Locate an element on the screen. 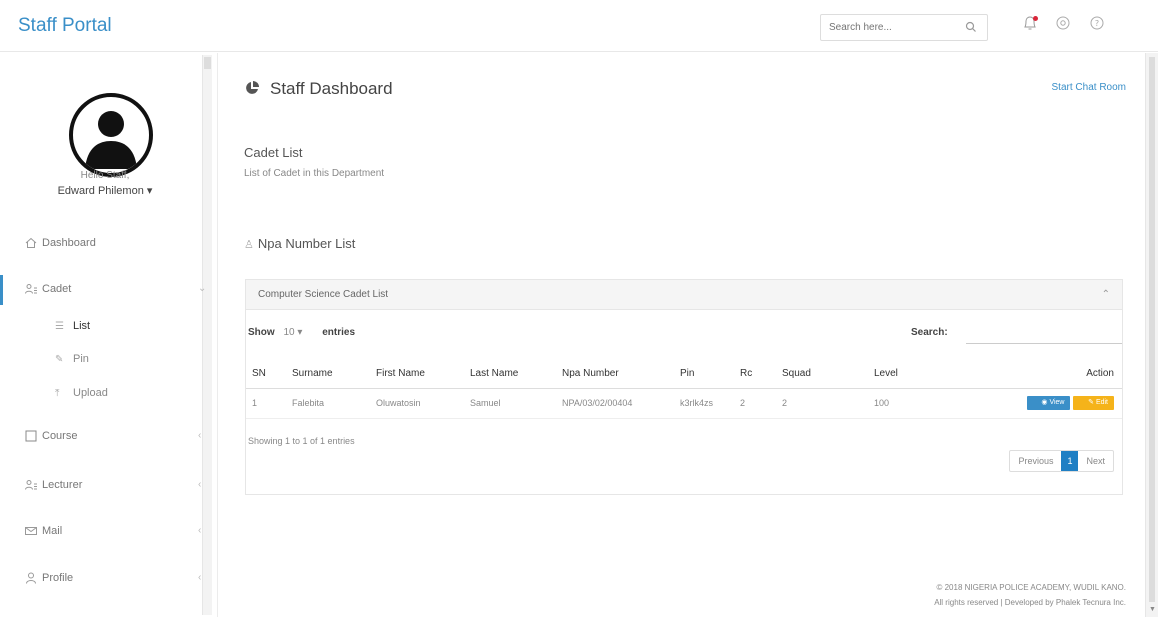  list-title-text: Npa Number List is located at coordinates (306, 243).